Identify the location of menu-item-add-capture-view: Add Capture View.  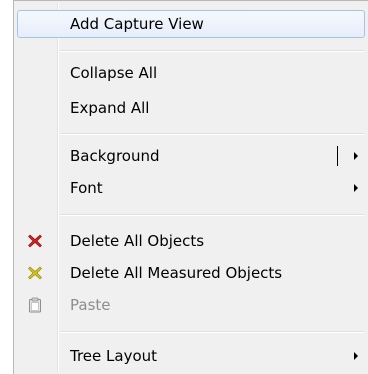
(191, 24).